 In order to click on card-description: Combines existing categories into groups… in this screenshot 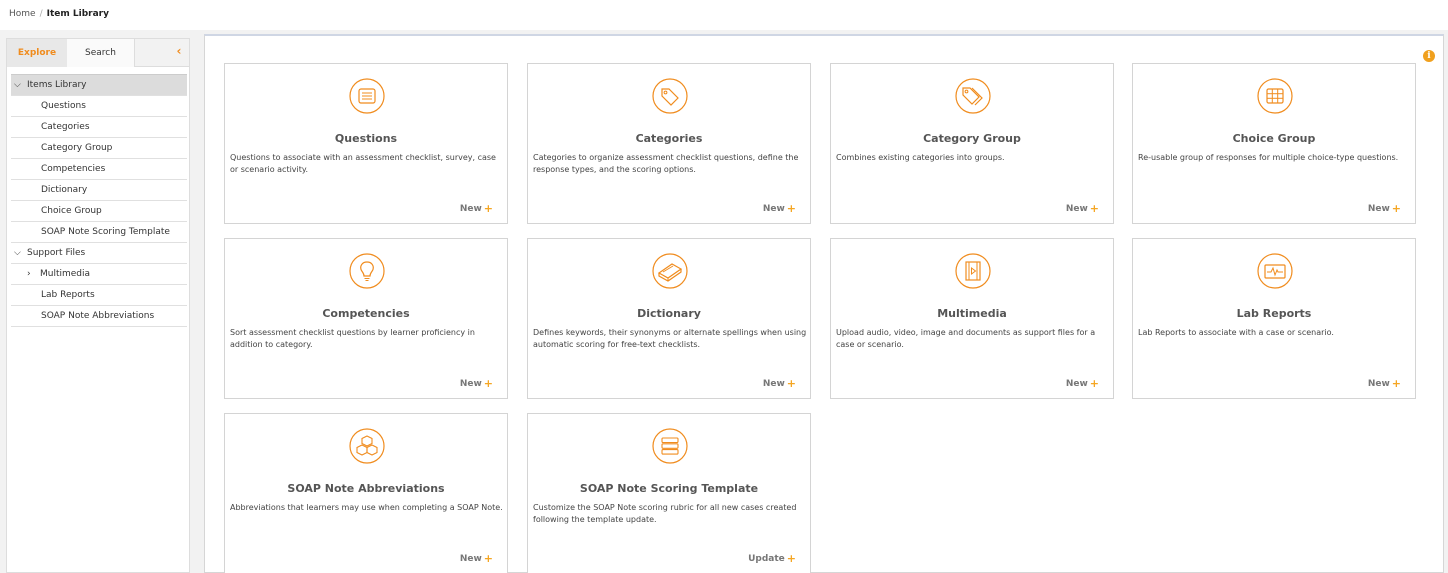, I will do `click(920, 157)`.